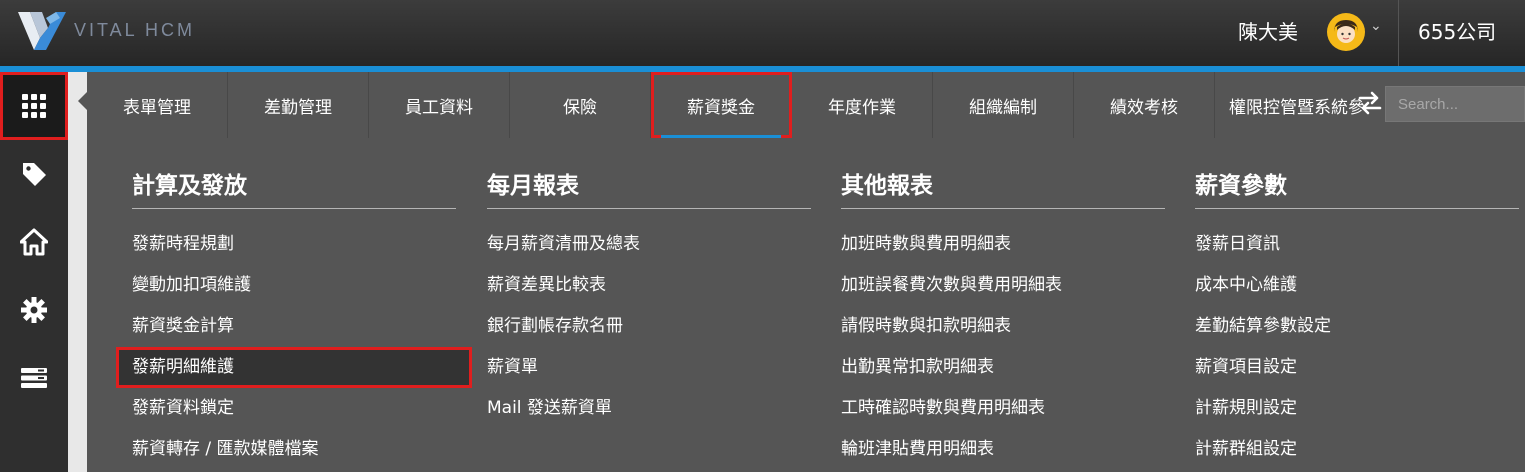 Image resolution: width=1525 pixels, height=472 pixels. I want to click on menu-link: 薪資獎金計算, so click(294, 326).